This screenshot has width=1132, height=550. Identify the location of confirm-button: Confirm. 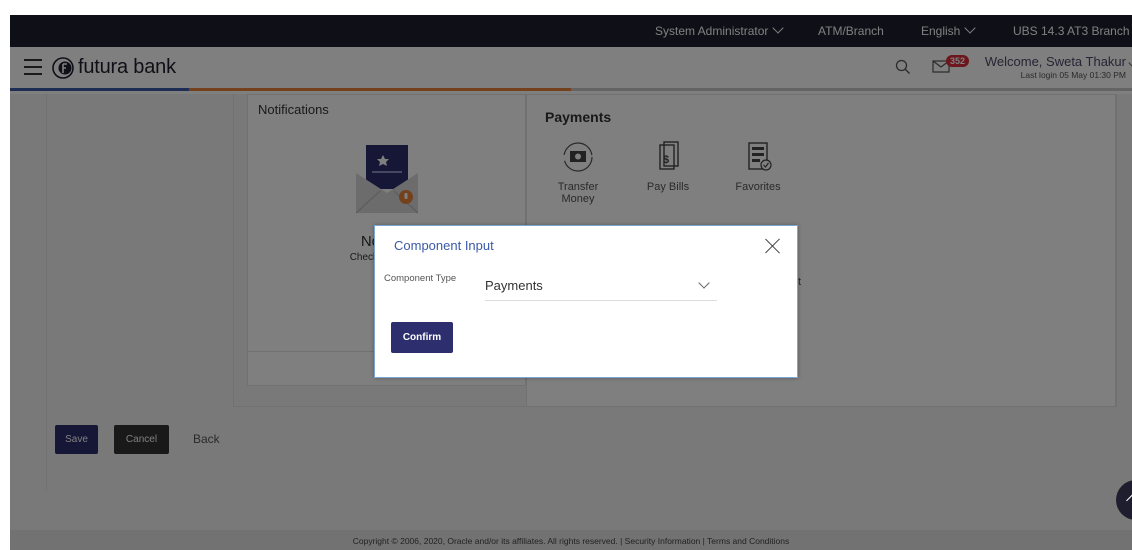
(422, 337).